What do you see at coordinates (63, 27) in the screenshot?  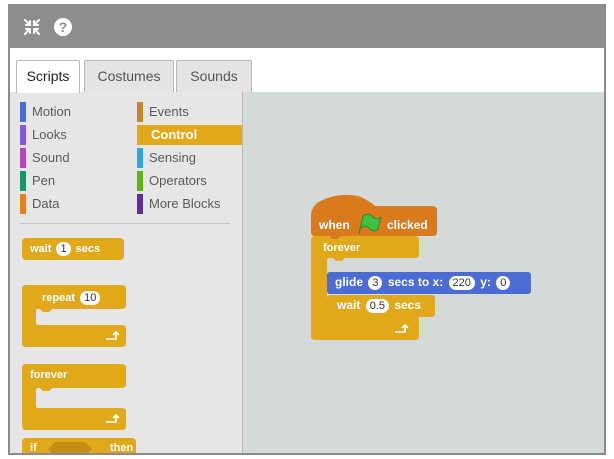 I see `help-icon: ?` at bounding box center [63, 27].